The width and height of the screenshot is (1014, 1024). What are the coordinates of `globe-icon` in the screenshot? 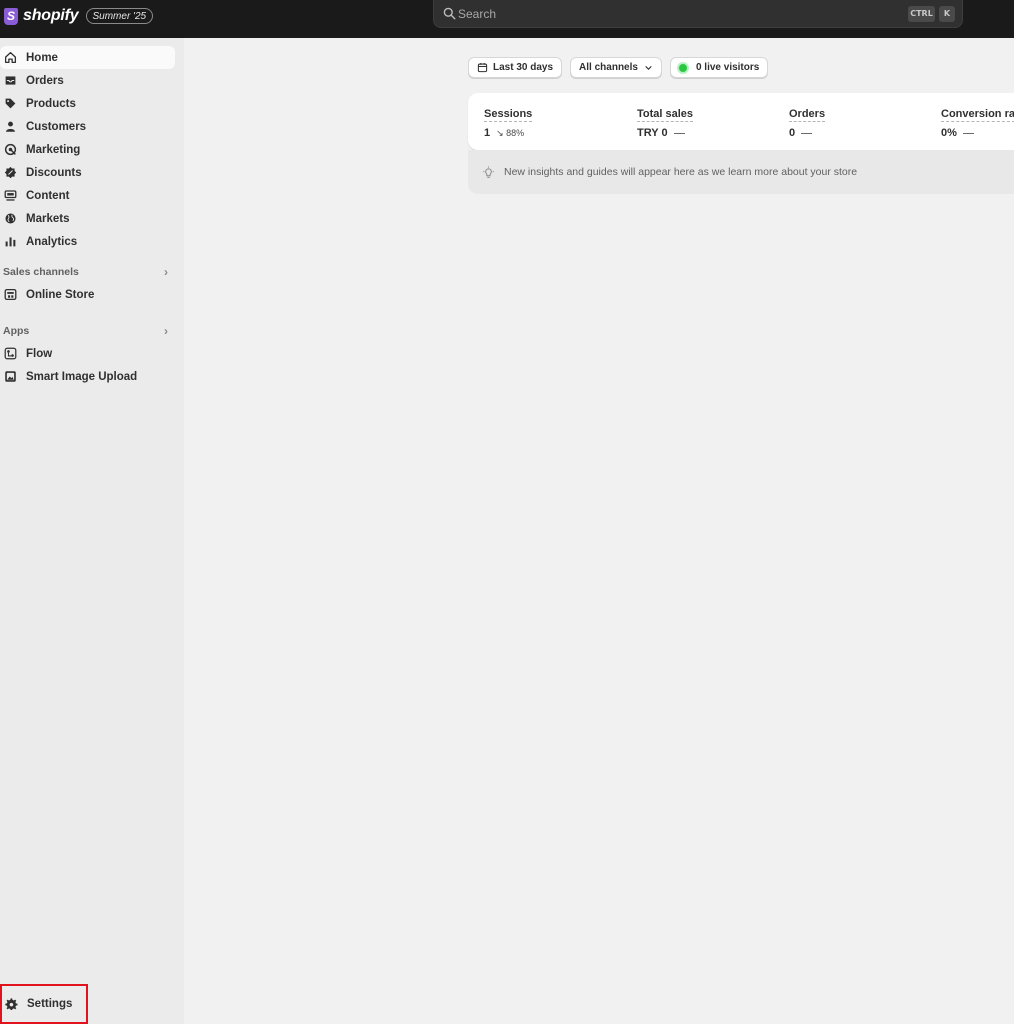 It's located at (10, 218).